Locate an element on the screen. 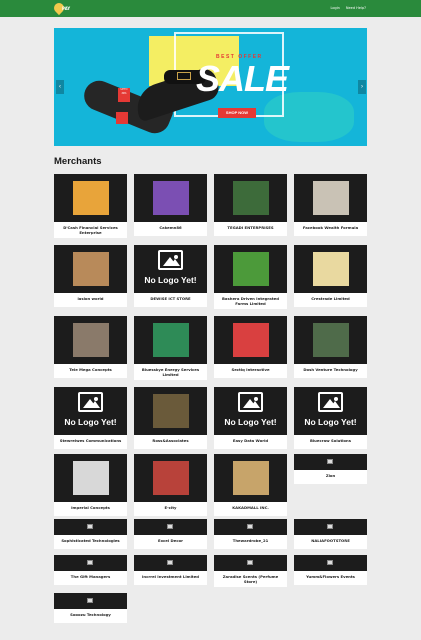  chevron-left-icon: ‹ is located at coordinates (60, 87).